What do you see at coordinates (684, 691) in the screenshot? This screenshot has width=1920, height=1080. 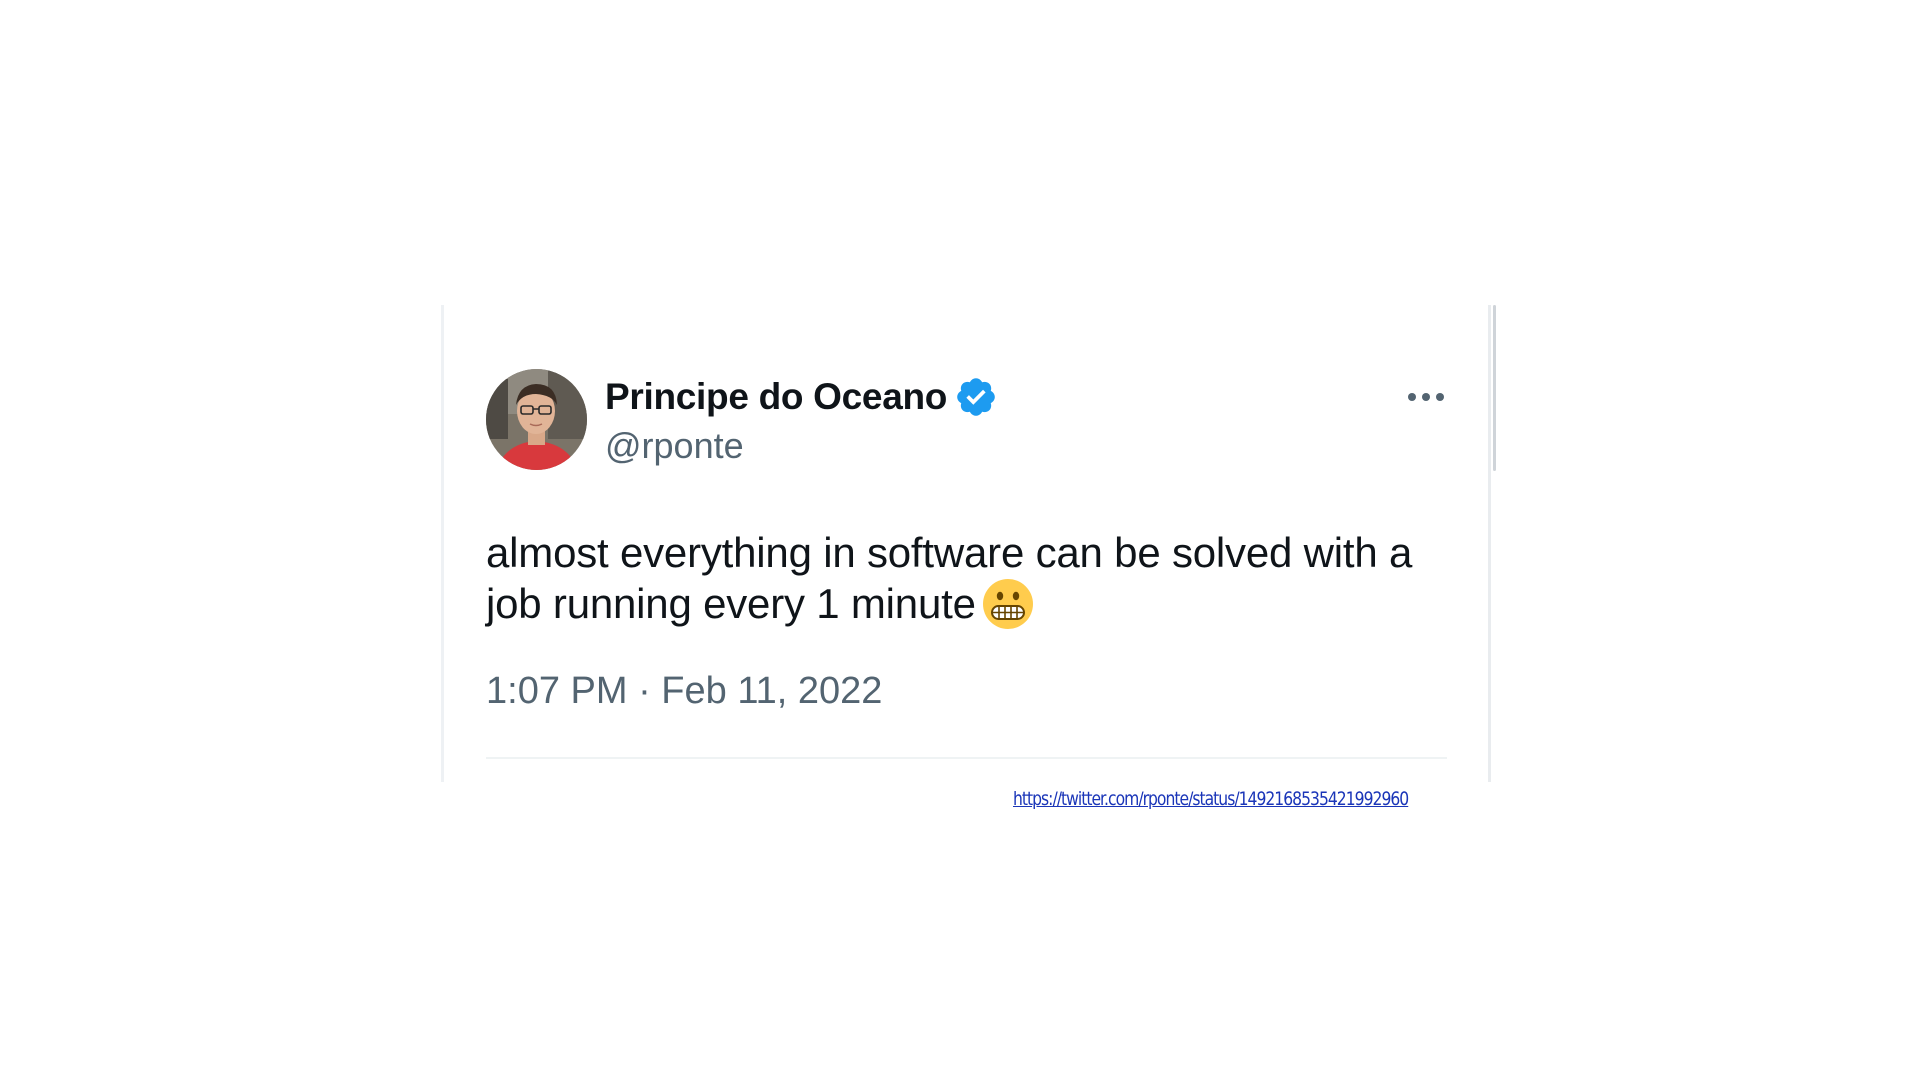 I see `tweet-timestamp: 1:07 PM · Feb 11, 2022` at bounding box center [684, 691].